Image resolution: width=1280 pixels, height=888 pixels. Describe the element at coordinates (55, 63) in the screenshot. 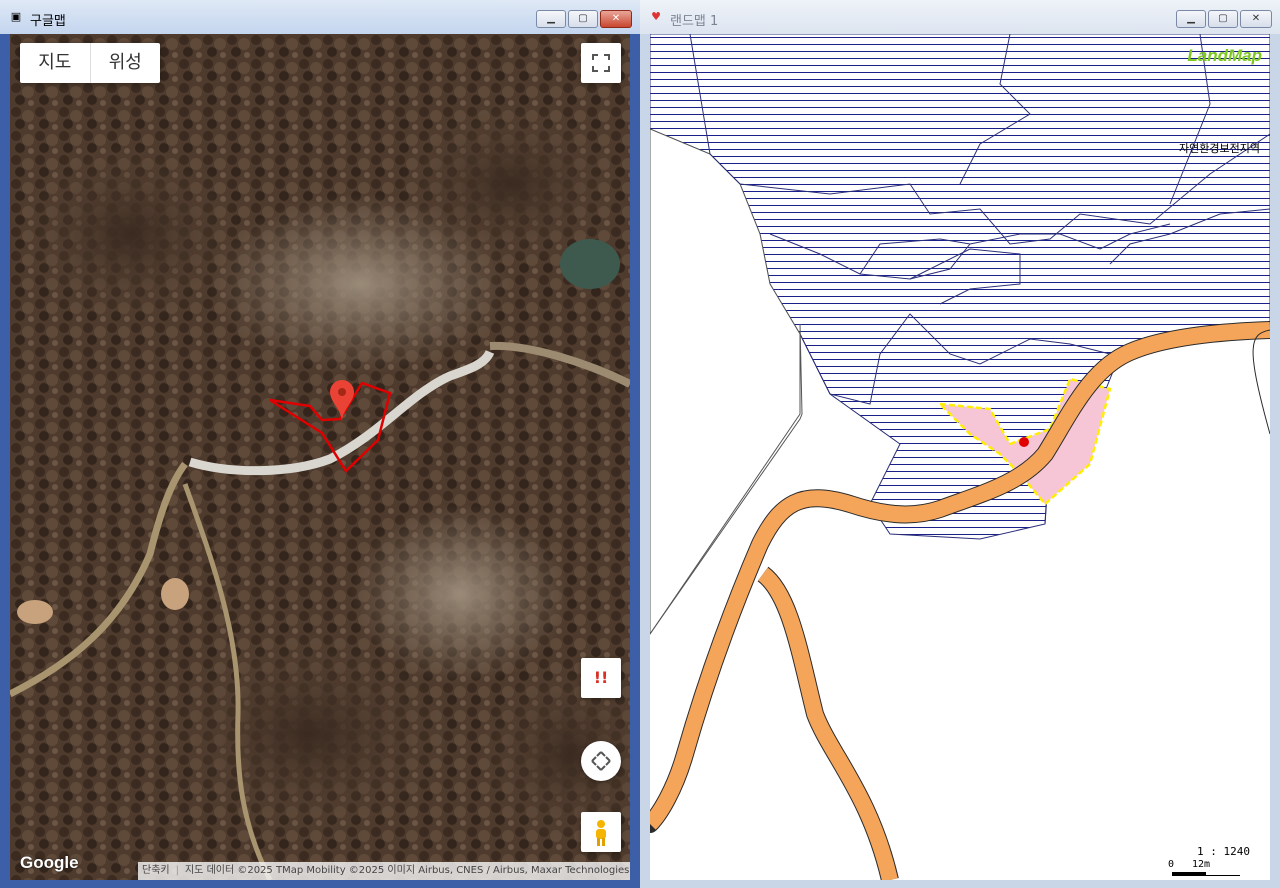

I see `map-type-map-button: 지도` at that location.